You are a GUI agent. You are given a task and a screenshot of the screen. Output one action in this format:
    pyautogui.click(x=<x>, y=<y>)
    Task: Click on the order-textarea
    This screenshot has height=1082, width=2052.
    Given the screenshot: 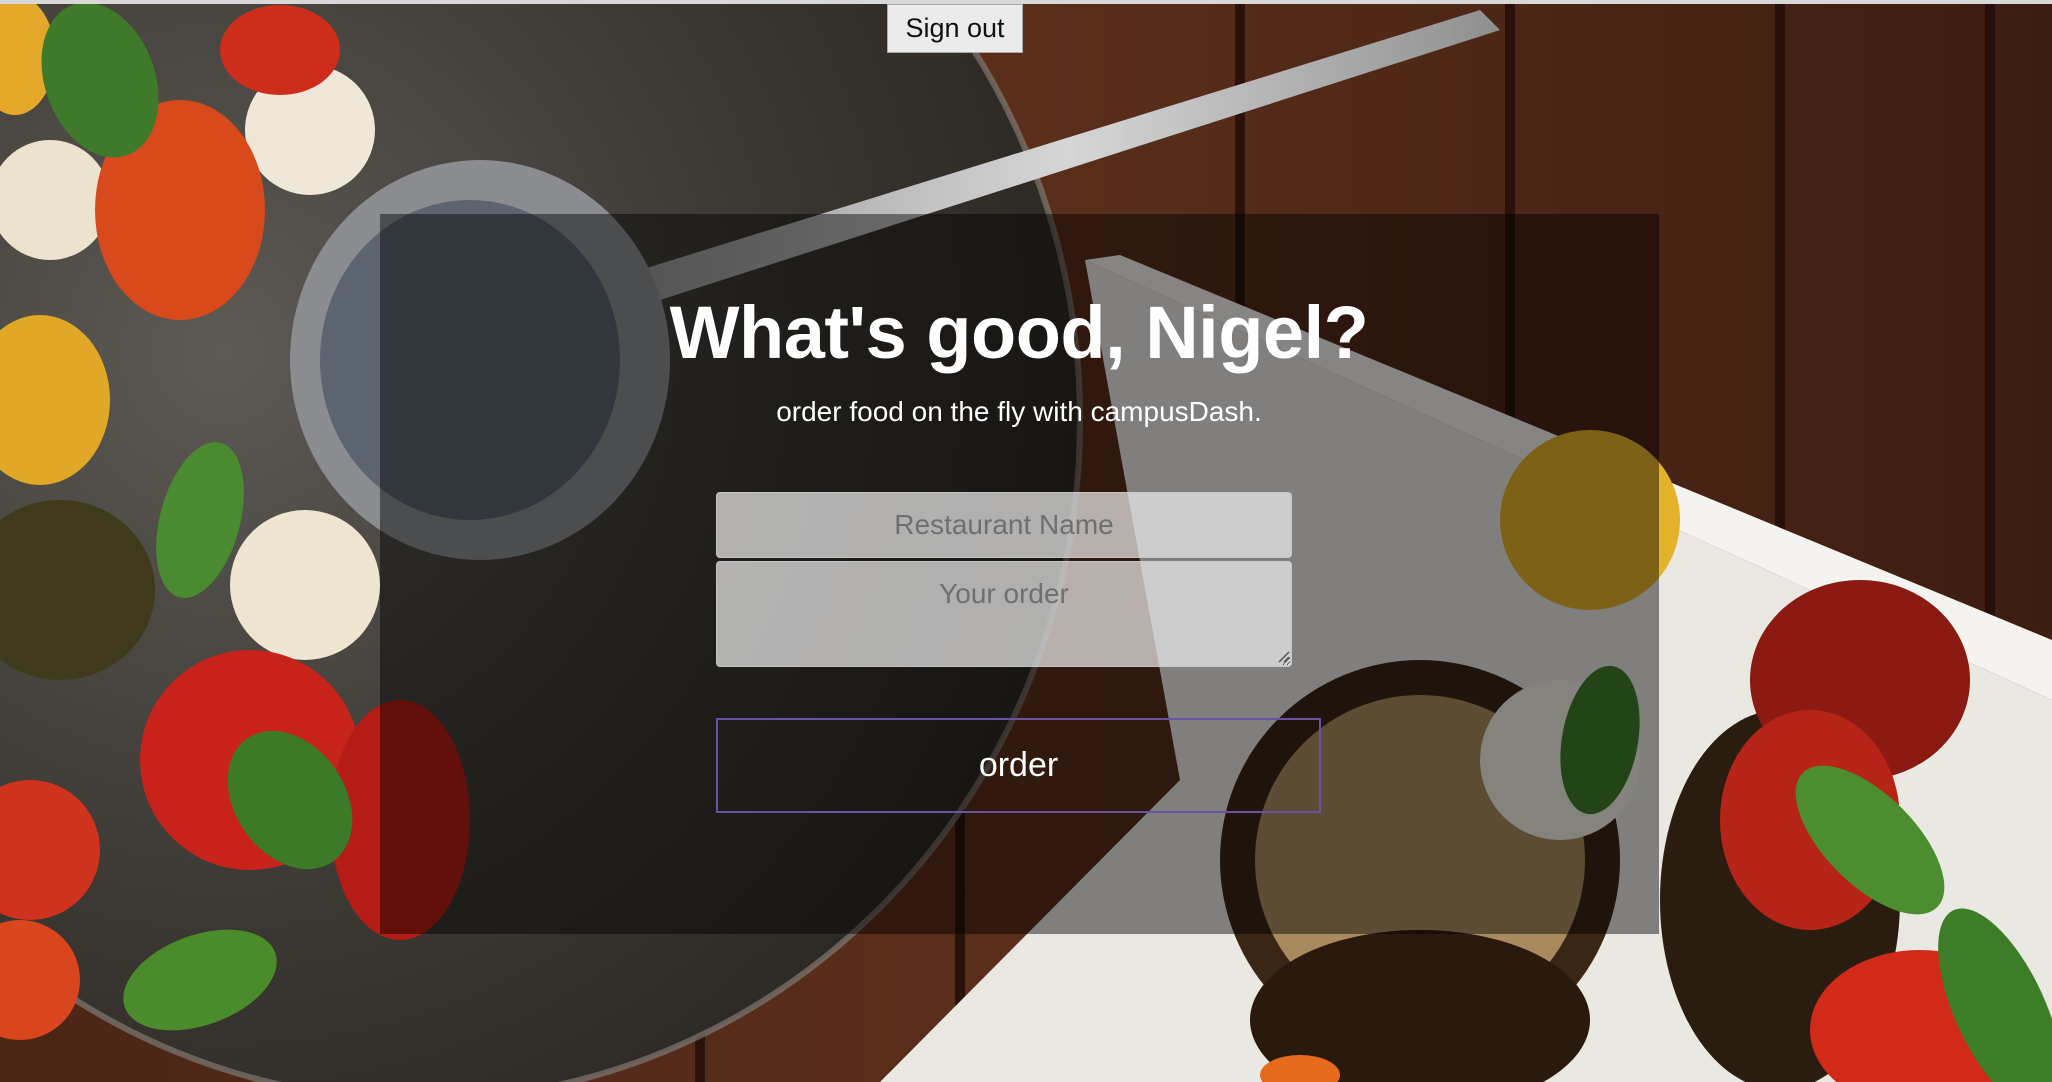 What is the action you would take?
    pyautogui.click(x=1004, y=614)
    